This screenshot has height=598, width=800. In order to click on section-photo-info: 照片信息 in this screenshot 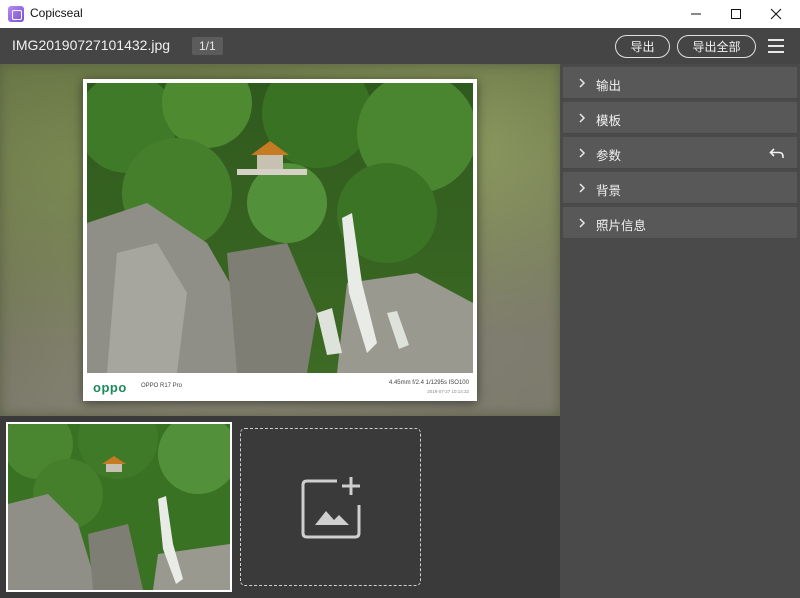, I will do `click(680, 223)`.